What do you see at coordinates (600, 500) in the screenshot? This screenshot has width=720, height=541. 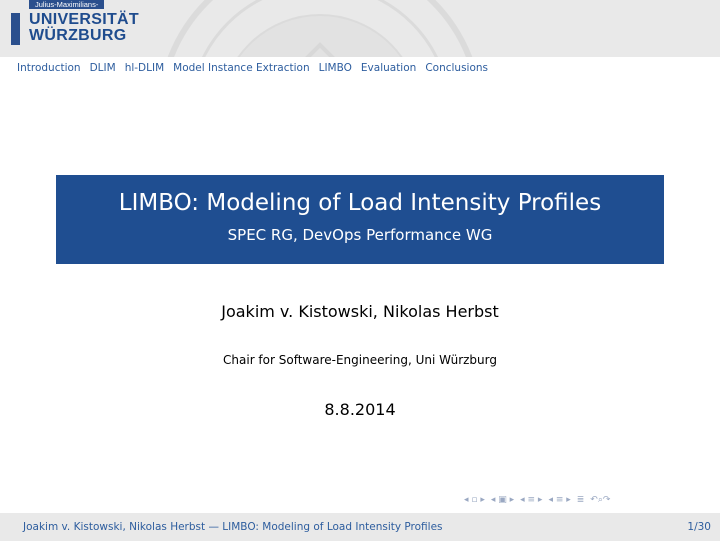 I see `search-icon: ↶⌕↷` at bounding box center [600, 500].